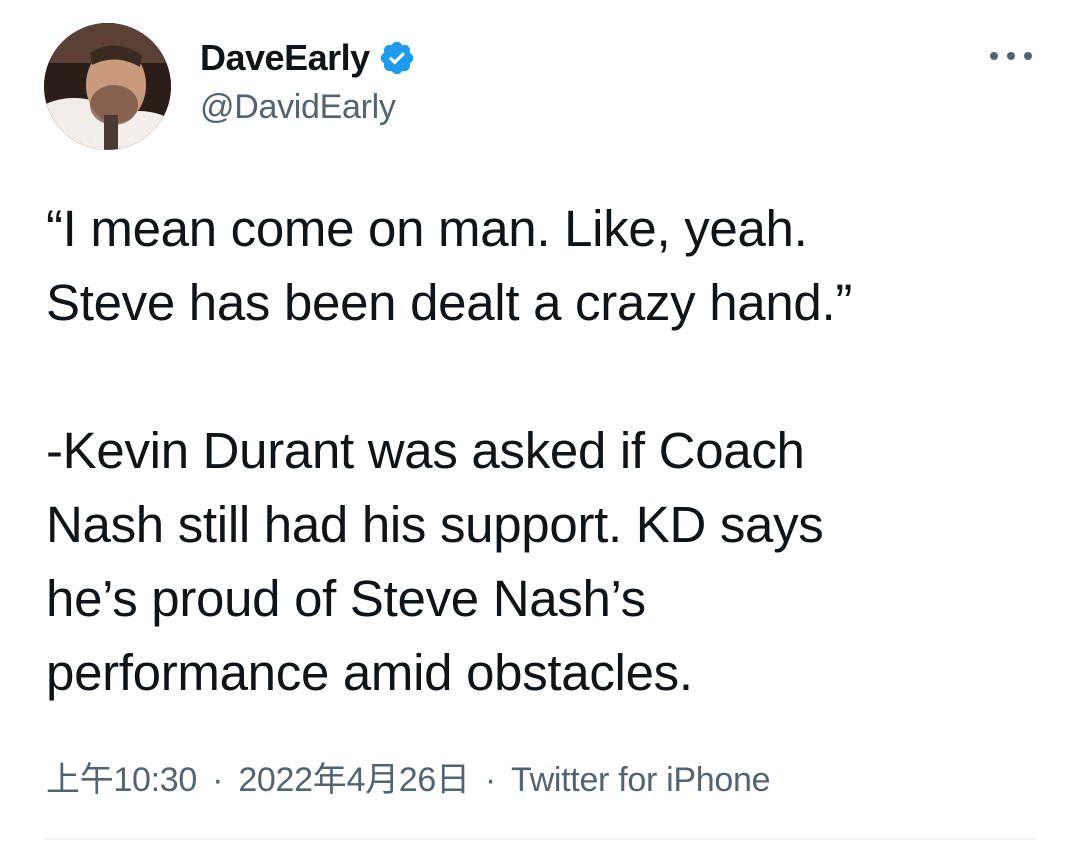 The height and width of the screenshot is (845, 1080). What do you see at coordinates (369, 672) in the screenshot?
I see `tweet-line: performance amid obstacles.` at bounding box center [369, 672].